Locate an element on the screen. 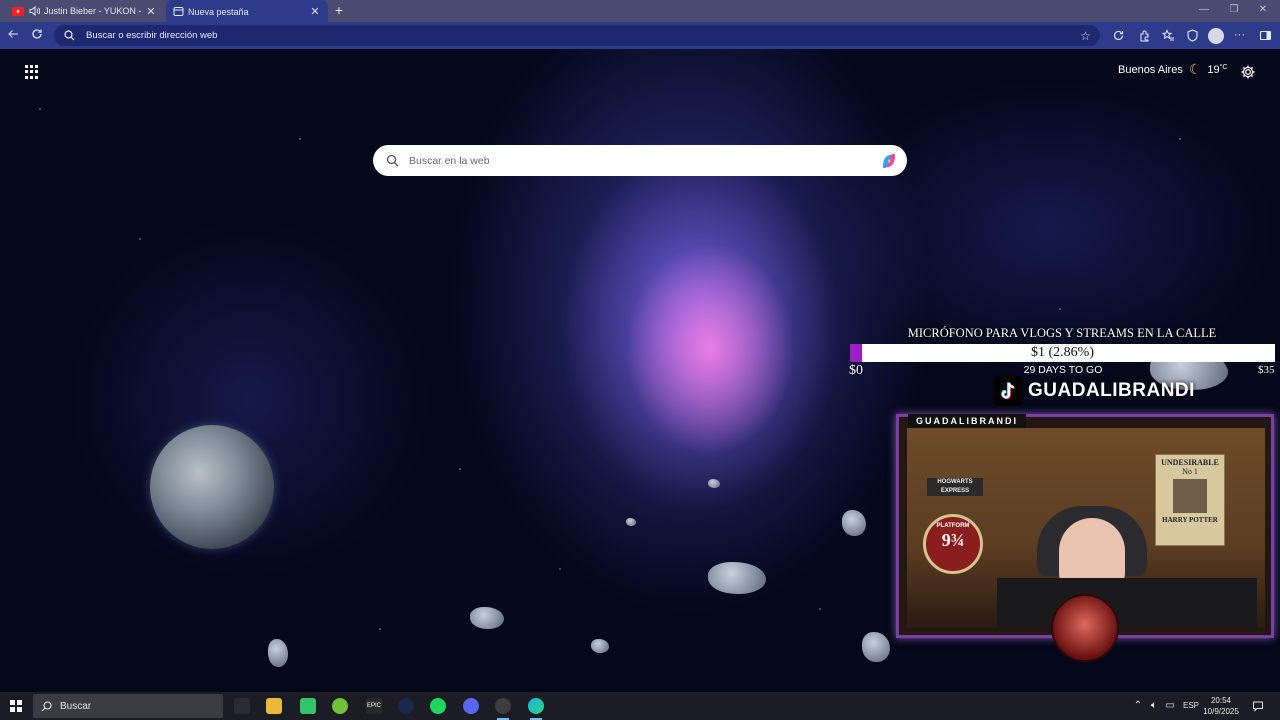  weather-unit: °C is located at coordinates (1223, 67).